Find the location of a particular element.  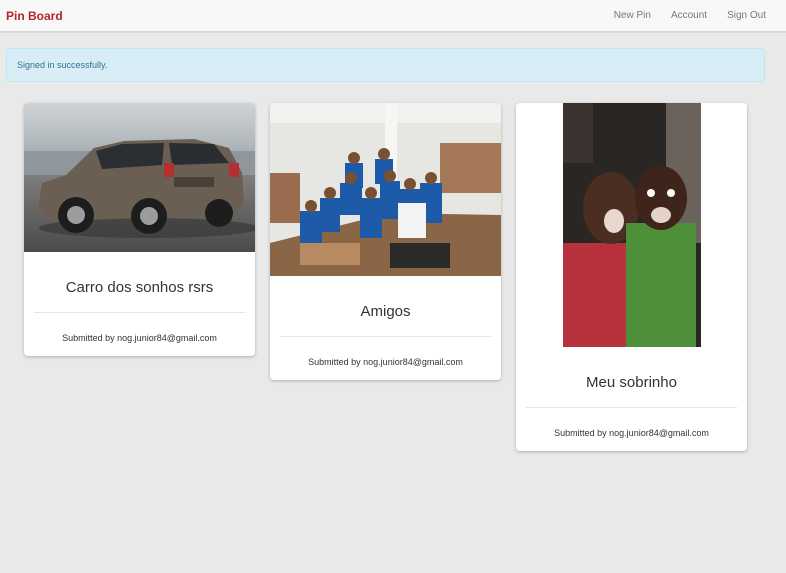

nav-links: New Pin Account Sign Out is located at coordinates (680, 15).